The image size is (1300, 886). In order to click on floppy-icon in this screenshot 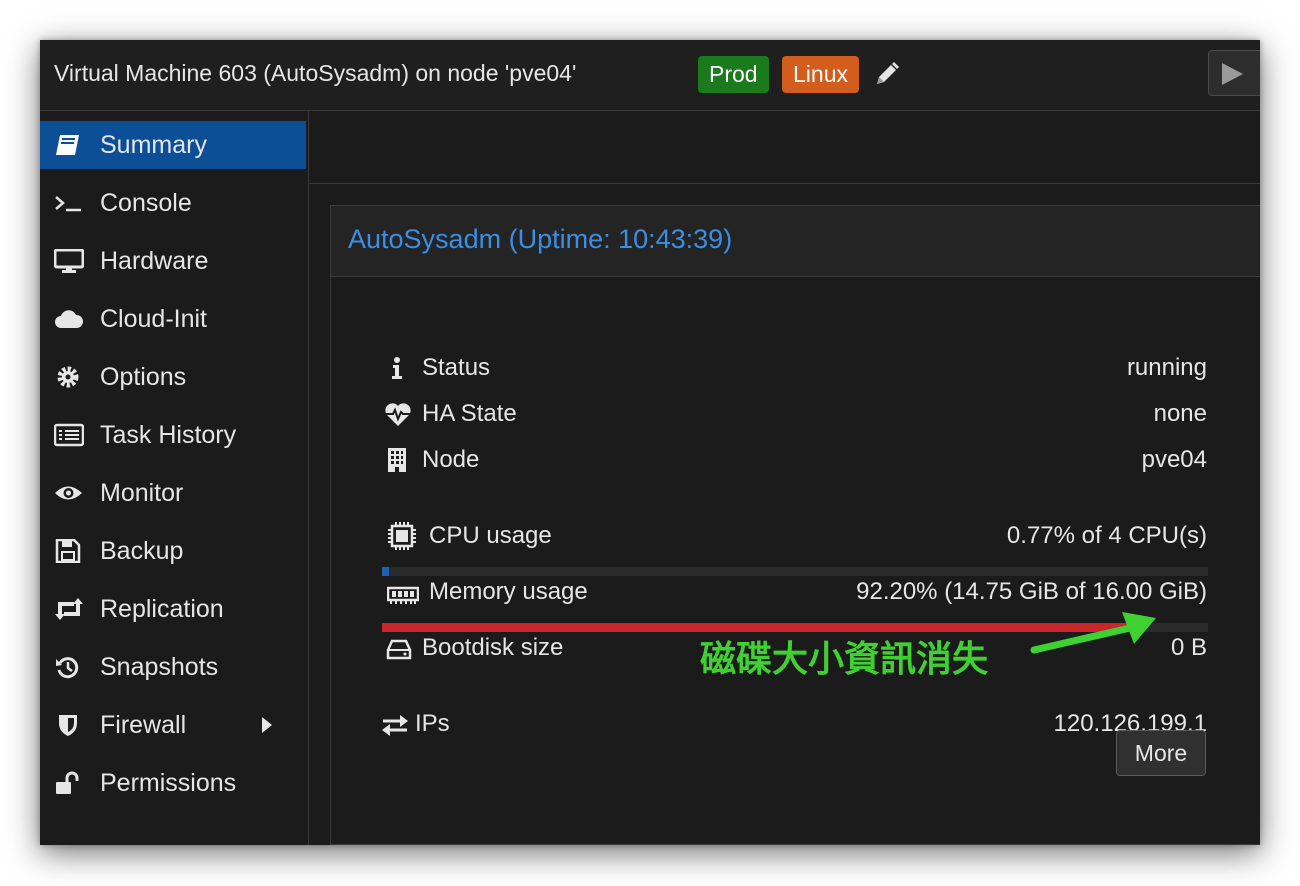, I will do `click(69, 551)`.